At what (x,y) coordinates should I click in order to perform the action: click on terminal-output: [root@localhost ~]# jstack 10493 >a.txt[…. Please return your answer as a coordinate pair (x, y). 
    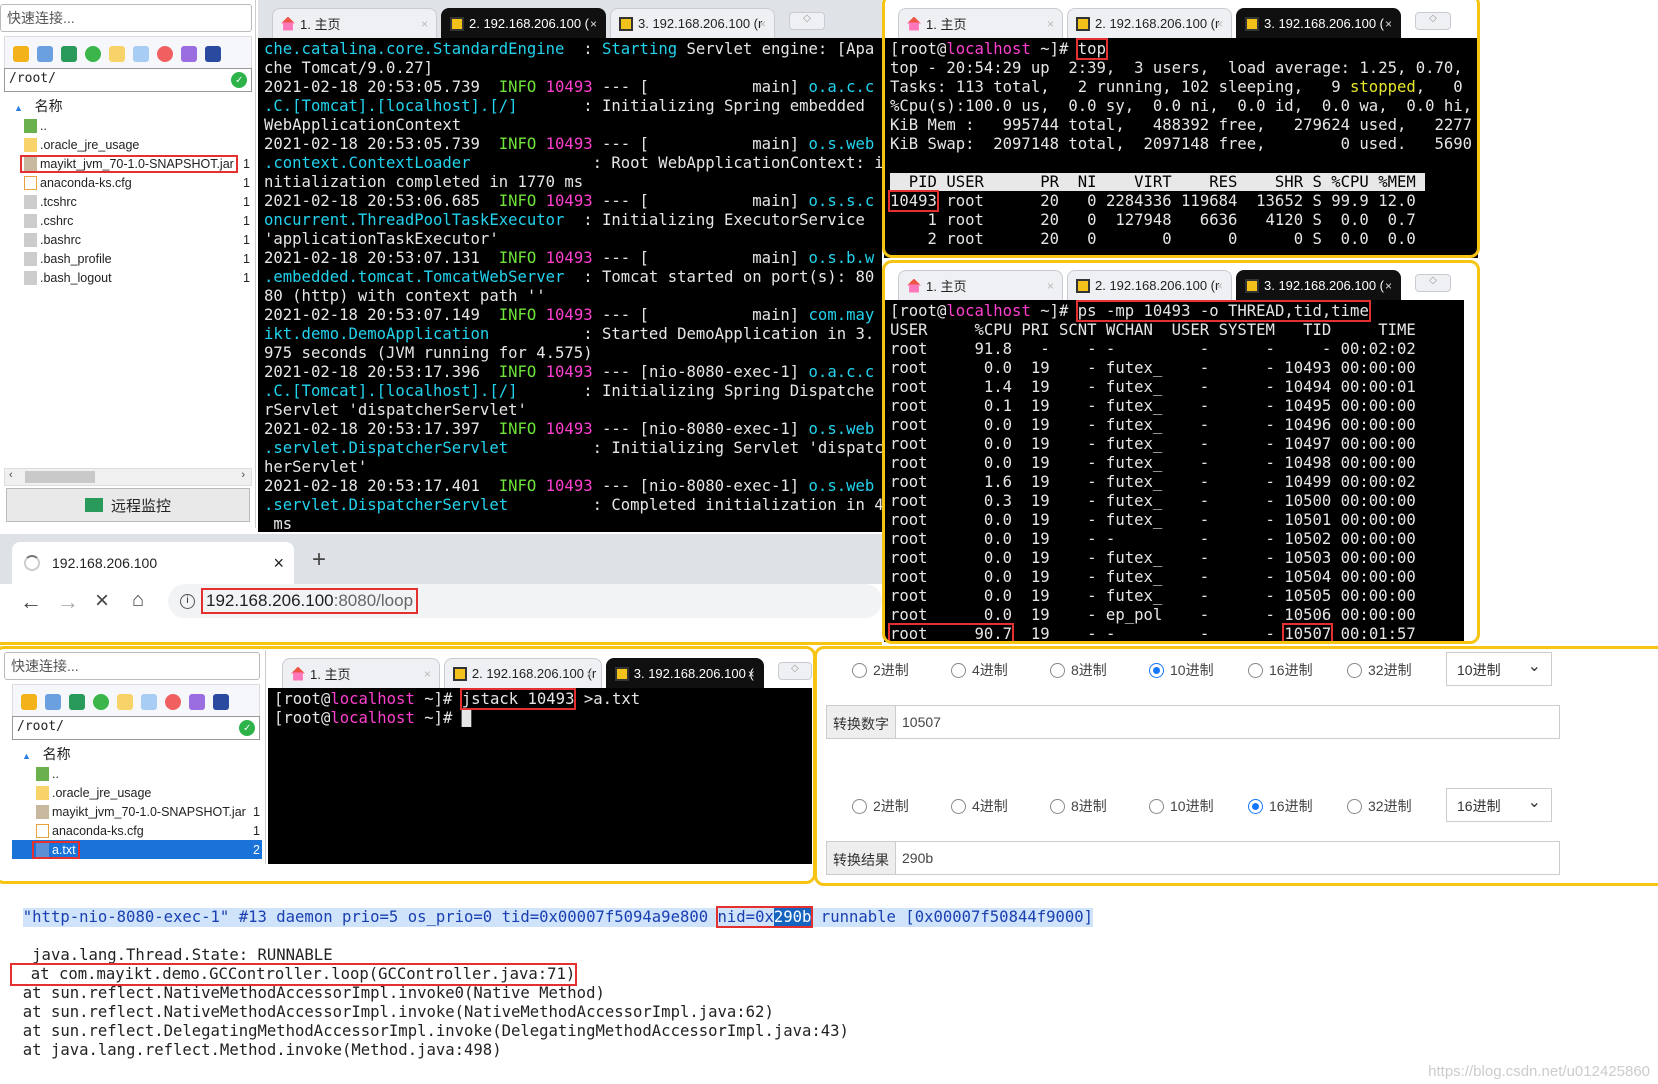
    Looking at the image, I should click on (540, 776).